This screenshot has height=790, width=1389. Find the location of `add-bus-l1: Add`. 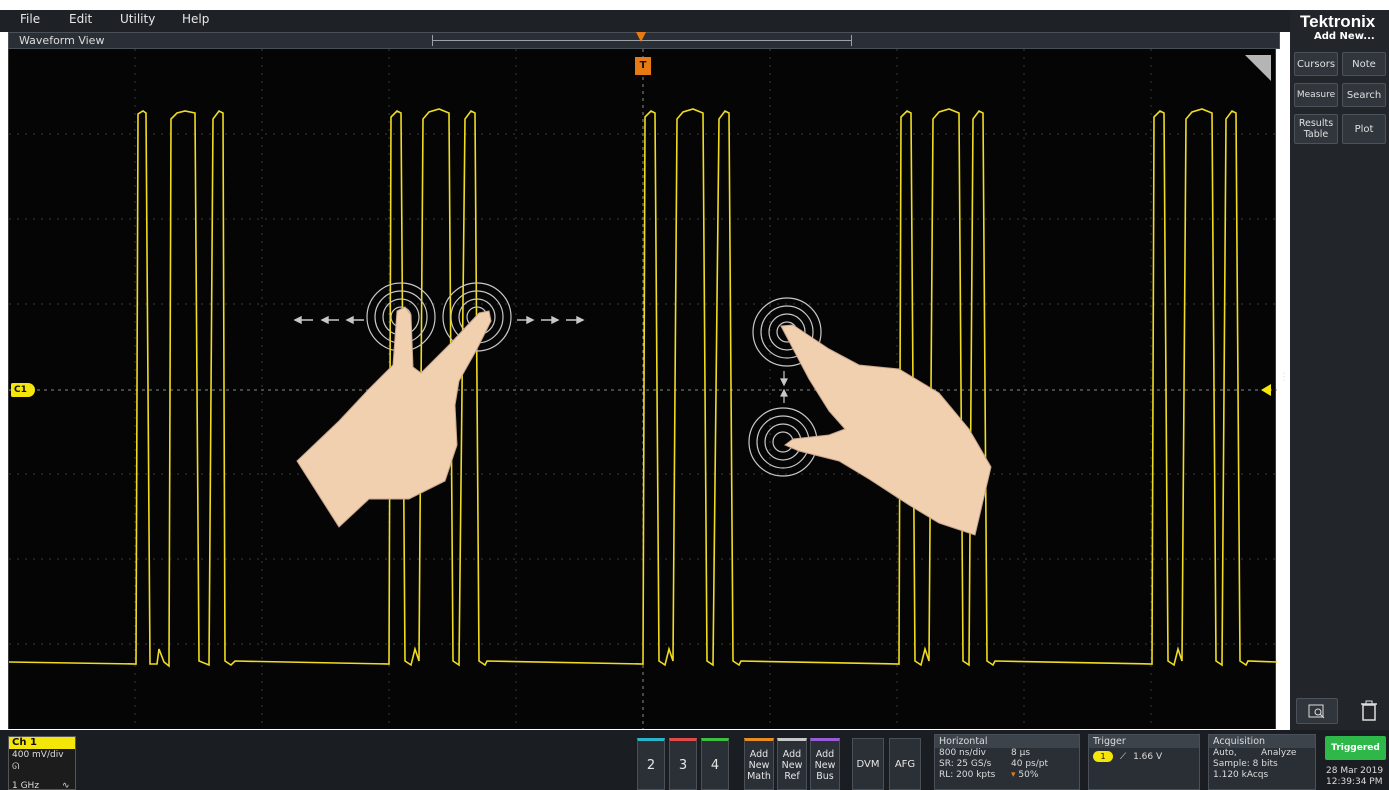

add-bus-l1: Add is located at coordinates (825, 754).